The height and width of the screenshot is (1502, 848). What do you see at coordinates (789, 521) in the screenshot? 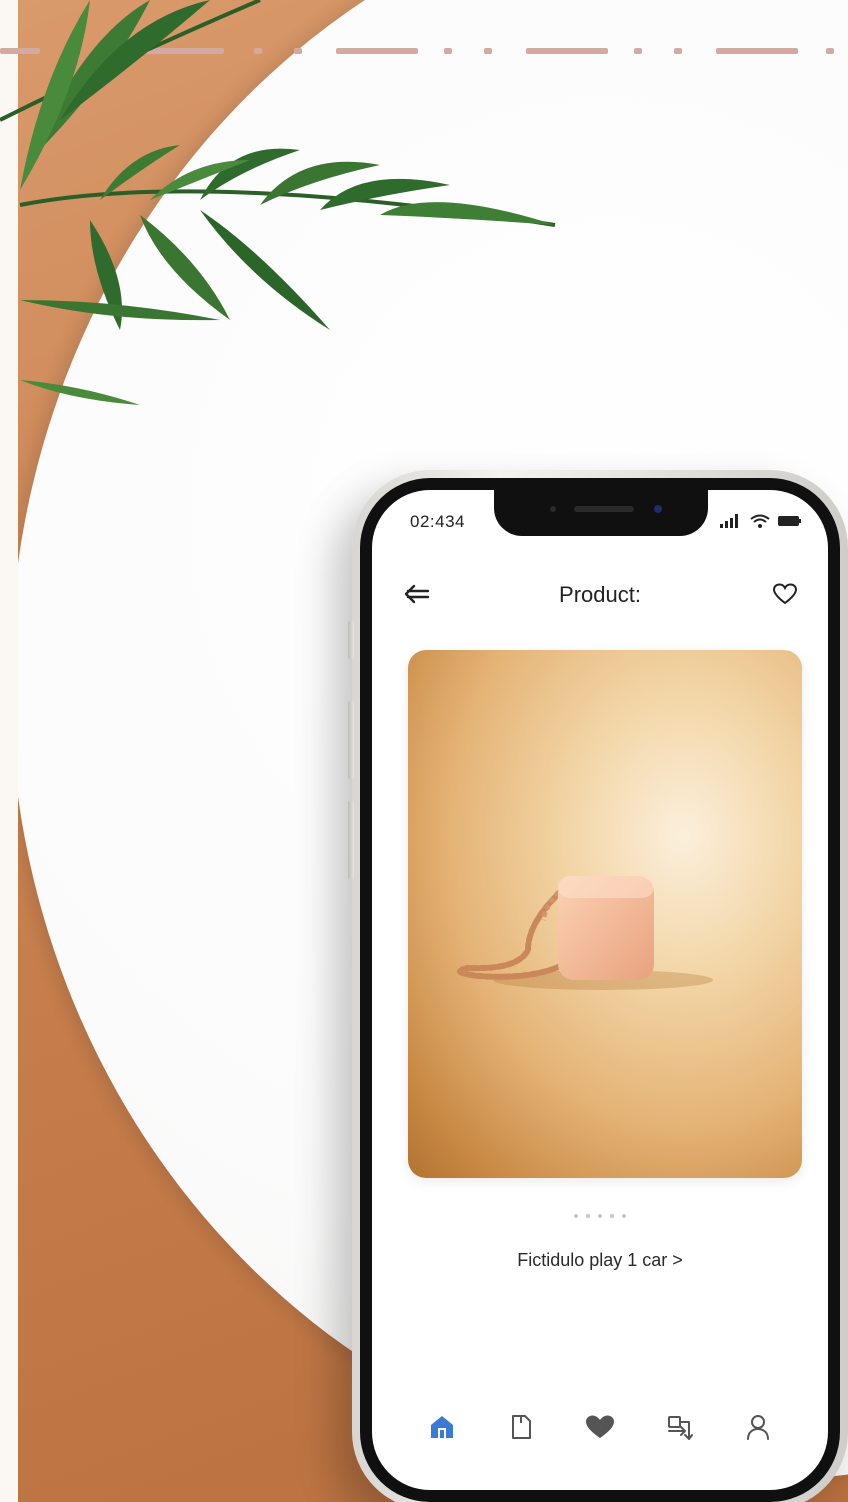
I see `battery-icon` at bounding box center [789, 521].